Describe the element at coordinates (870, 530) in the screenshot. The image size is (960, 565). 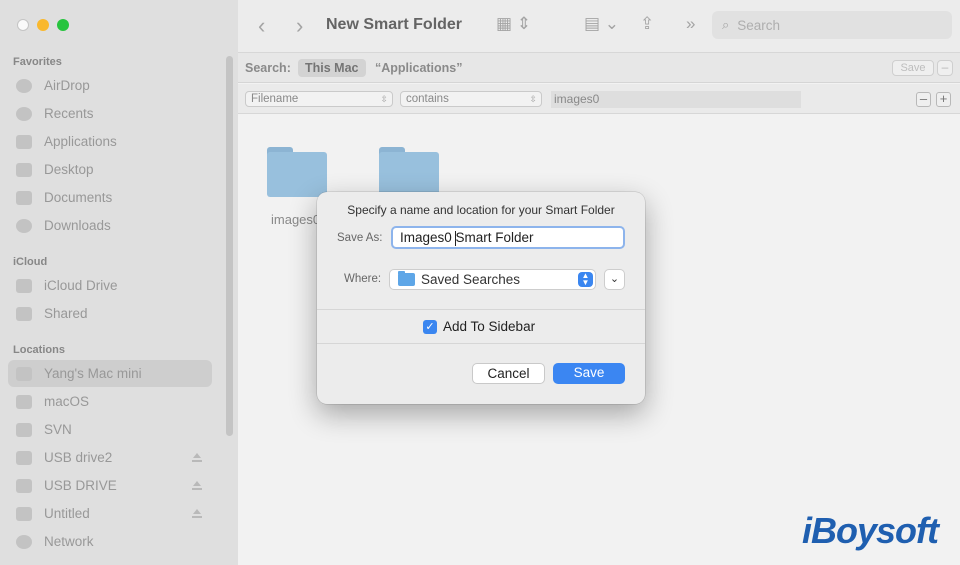
I see `iboysoft-watermark: iBoysoft` at that location.